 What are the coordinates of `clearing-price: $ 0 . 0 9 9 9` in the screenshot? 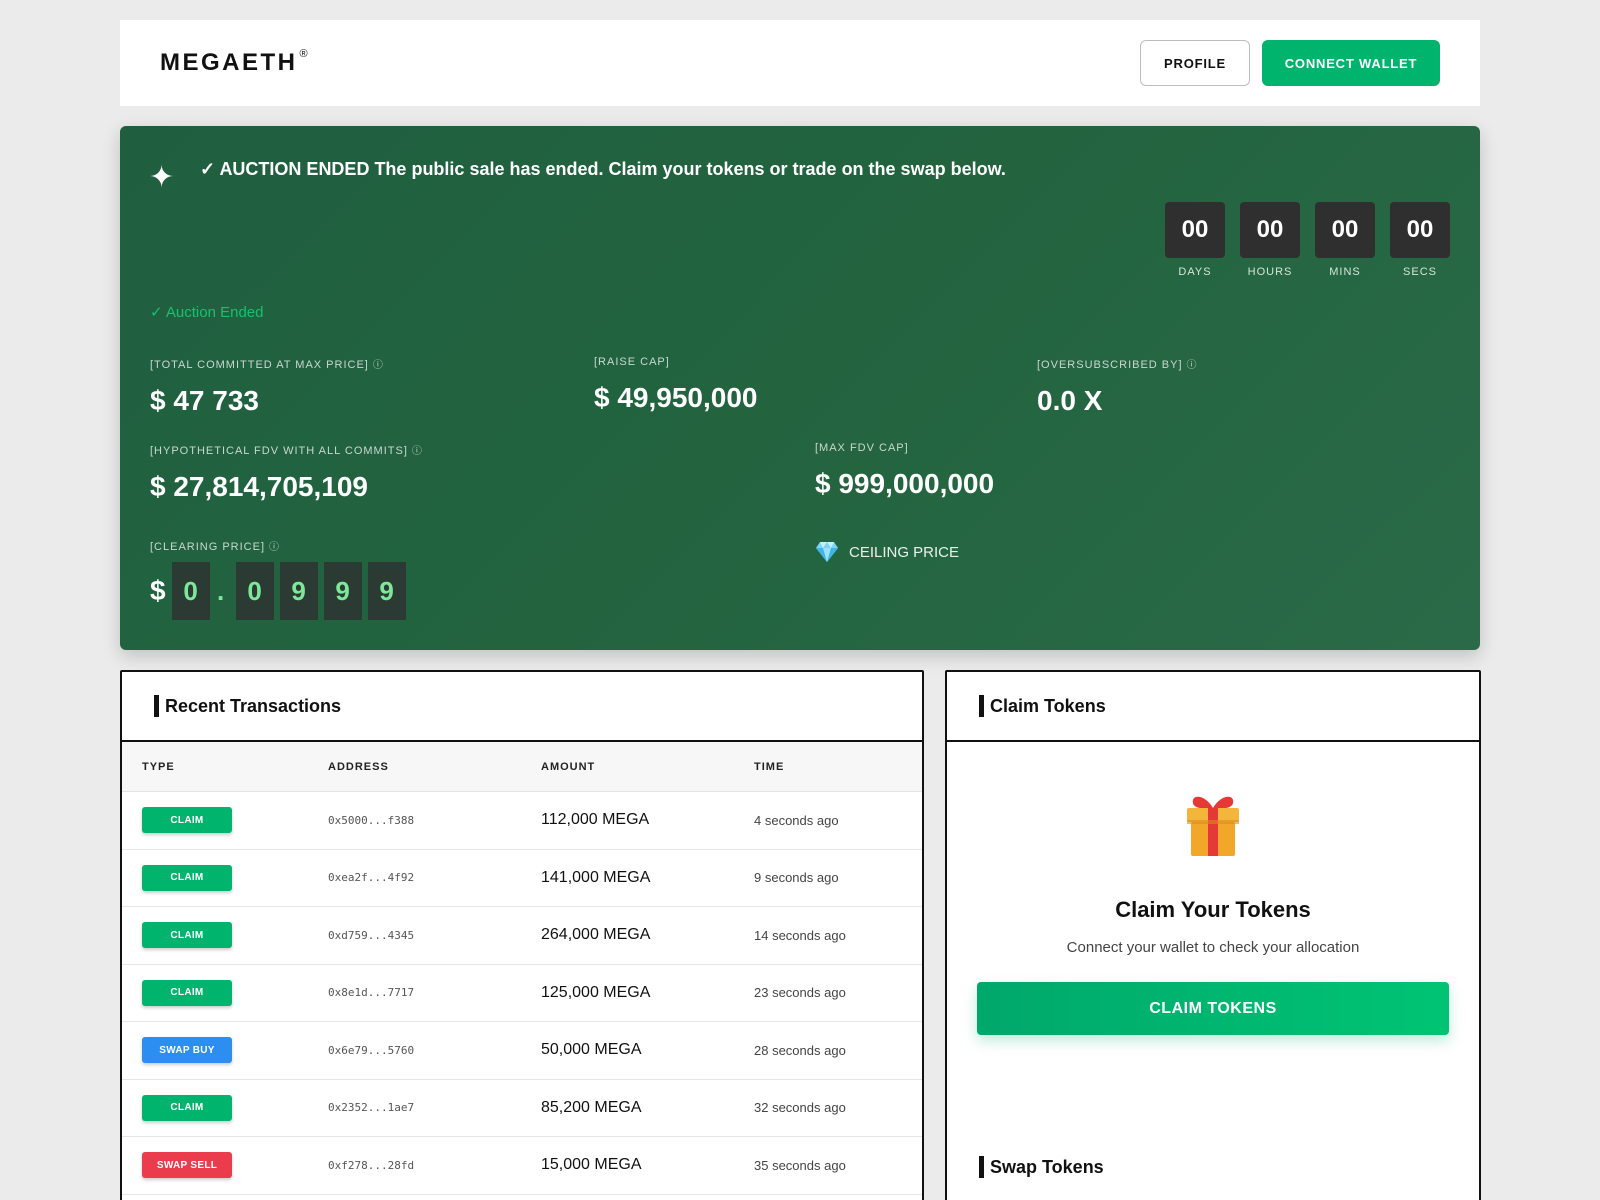 It's located at (281, 591).